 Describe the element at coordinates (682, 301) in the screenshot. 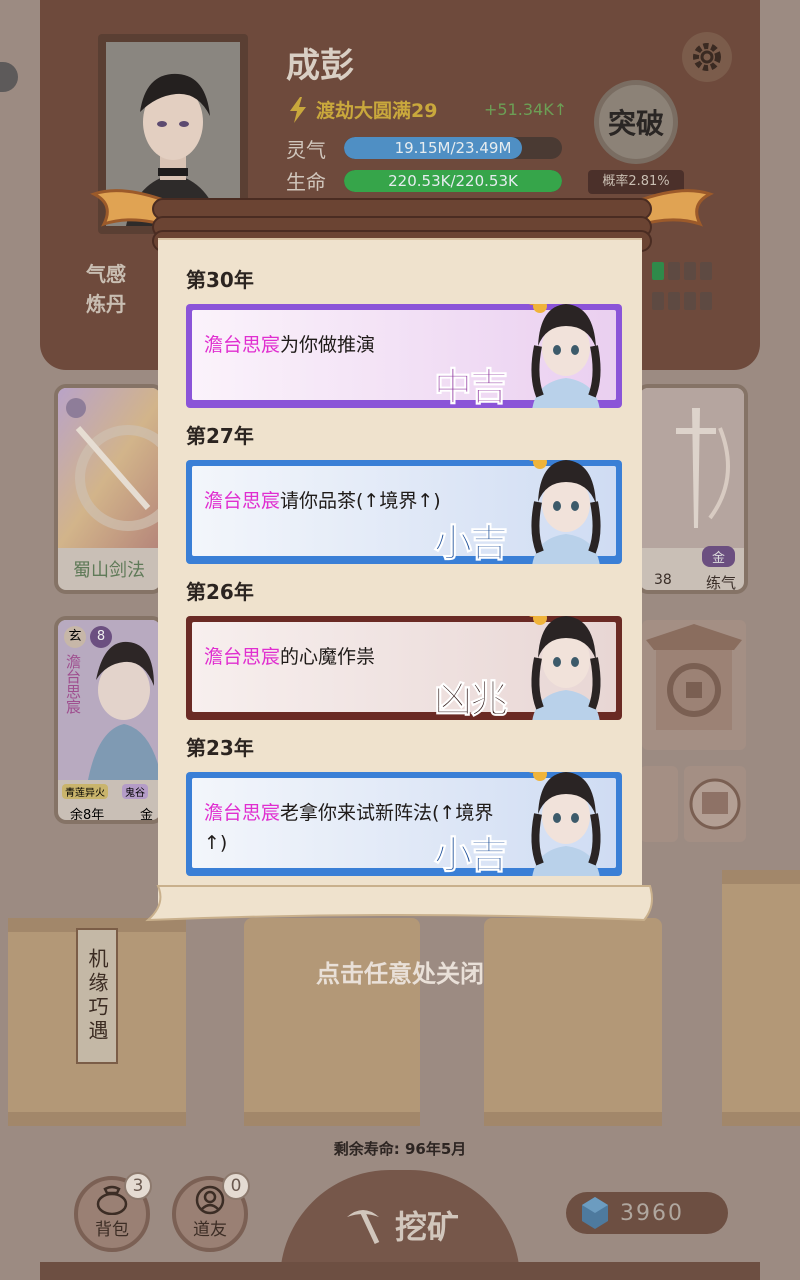

I see `skill-progress-liandan` at that location.